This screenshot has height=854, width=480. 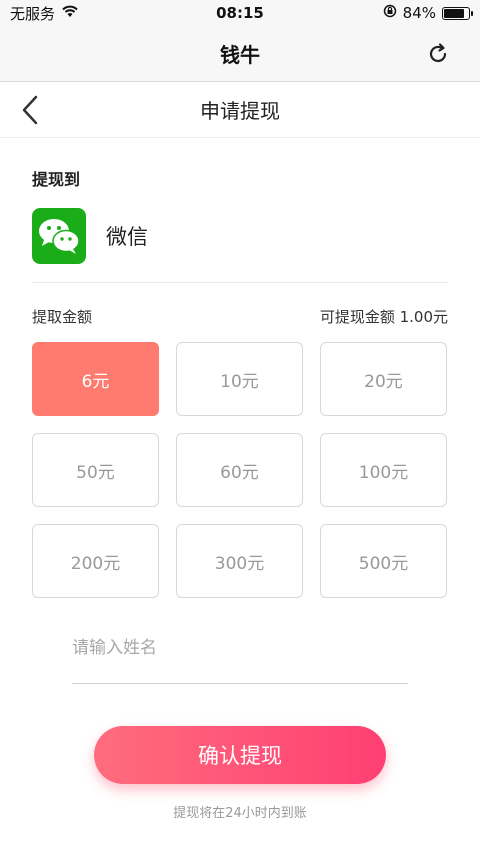 I want to click on chevron-left-icon, so click(x=30, y=110).